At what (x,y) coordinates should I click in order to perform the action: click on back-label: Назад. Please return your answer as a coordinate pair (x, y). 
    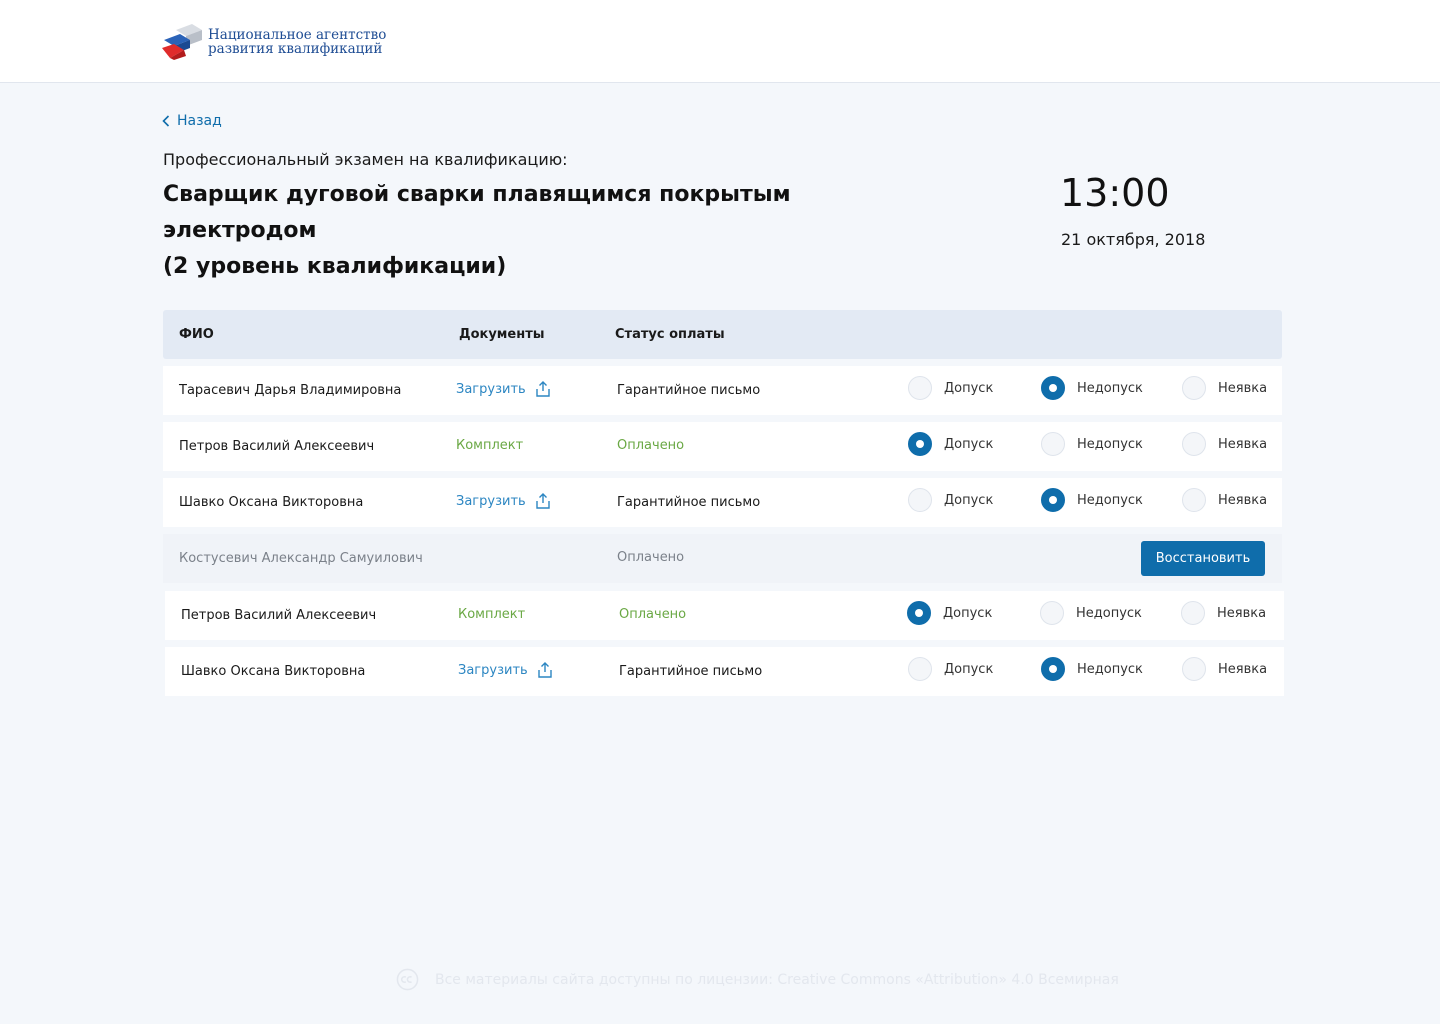
    Looking at the image, I should click on (199, 121).